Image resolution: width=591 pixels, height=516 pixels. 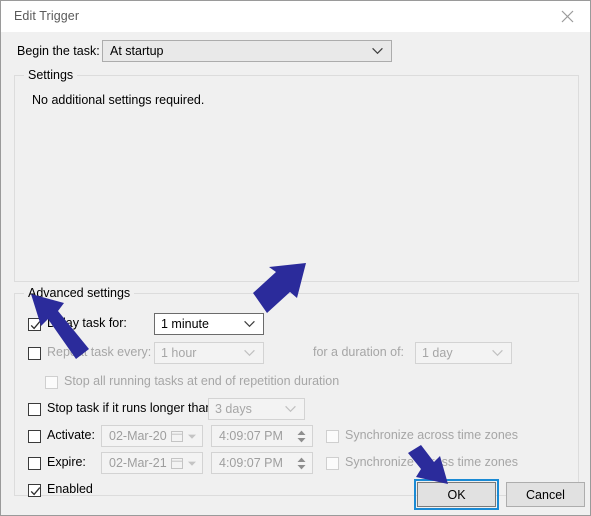 I want to click on repeat-duration-label: for a duration of:, so click(x=359, y=352).